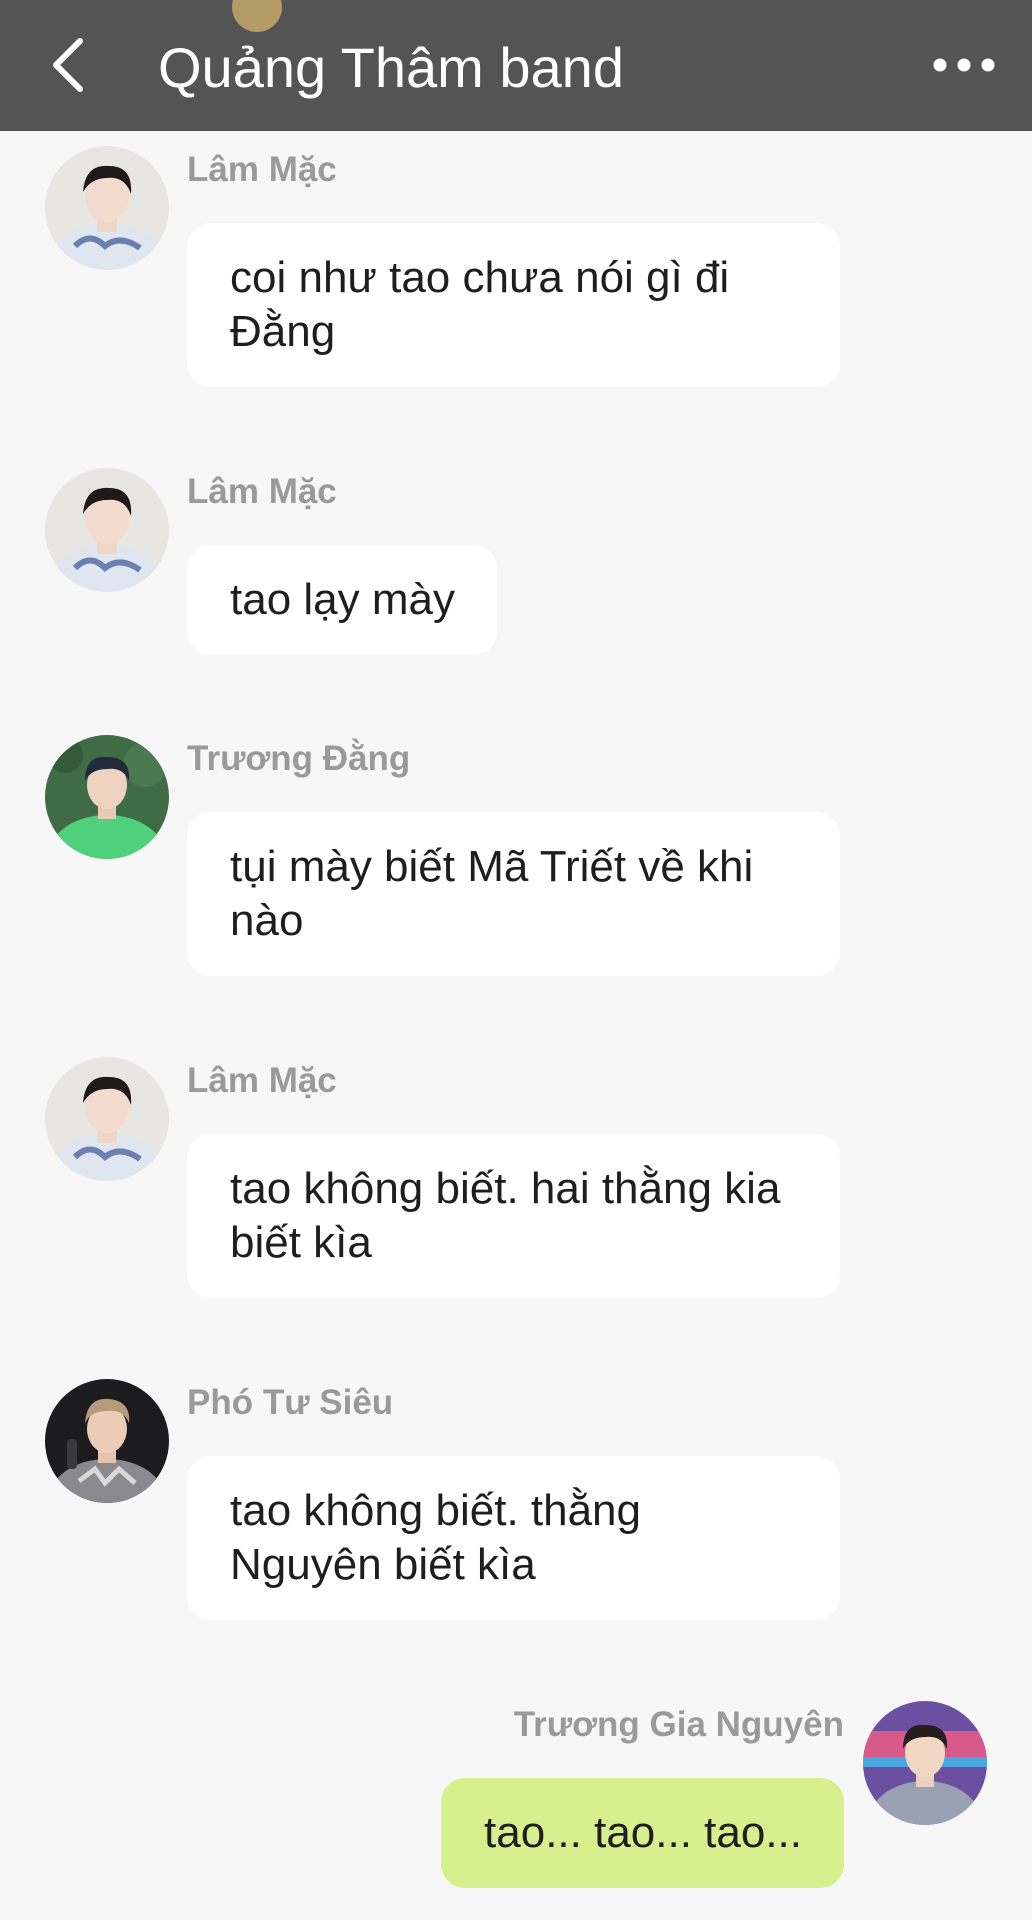 The width and height of the screenshot is (1032, 1920). I want to click on more-options-button, so click(964, 65).